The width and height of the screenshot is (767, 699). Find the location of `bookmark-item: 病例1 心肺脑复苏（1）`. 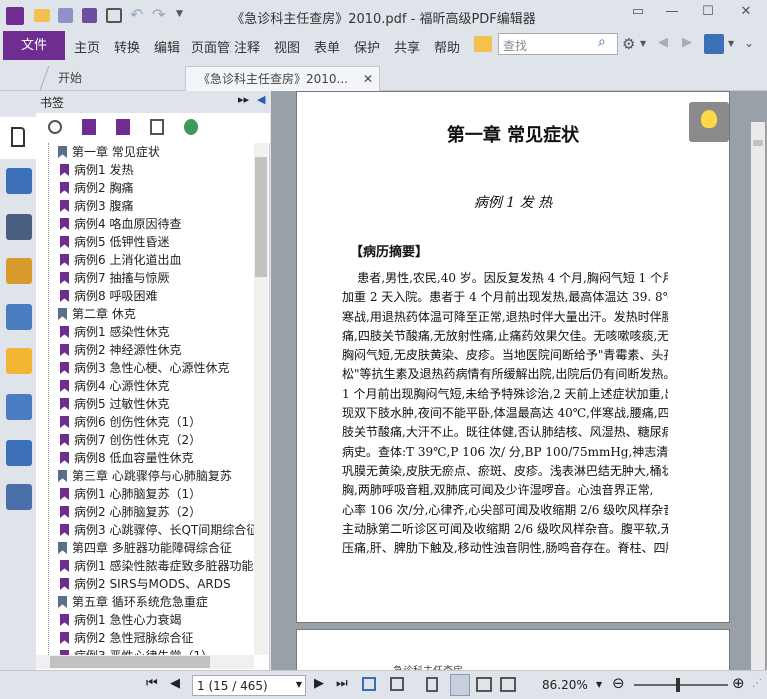

bookmark-item: 病例1 心肺脑复苏（1） is located at coordinates (130, 494).